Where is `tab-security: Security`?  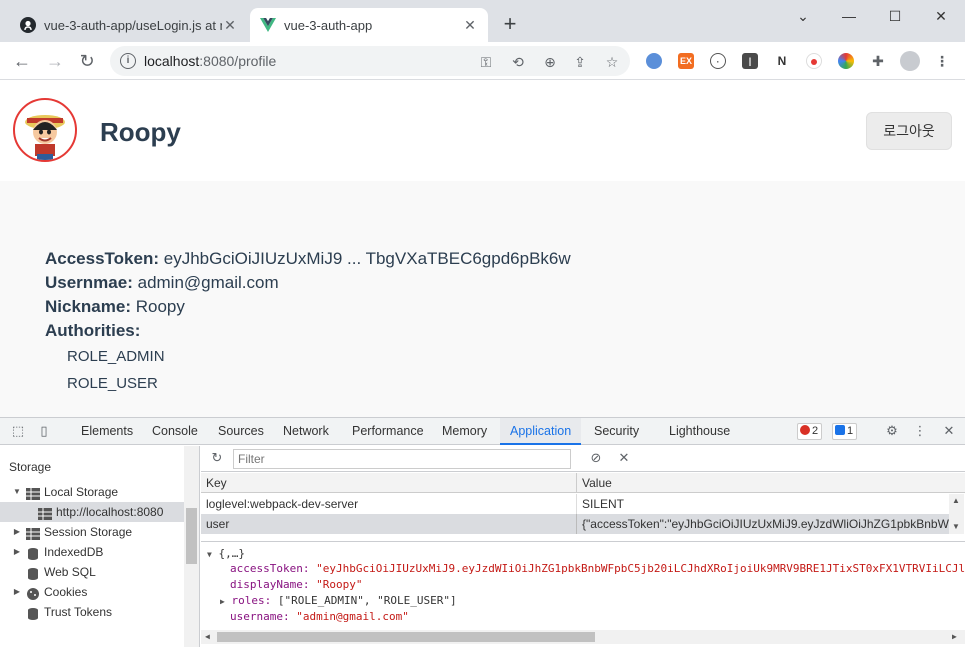 tab-security: Security is located at coordinates (616, 431).